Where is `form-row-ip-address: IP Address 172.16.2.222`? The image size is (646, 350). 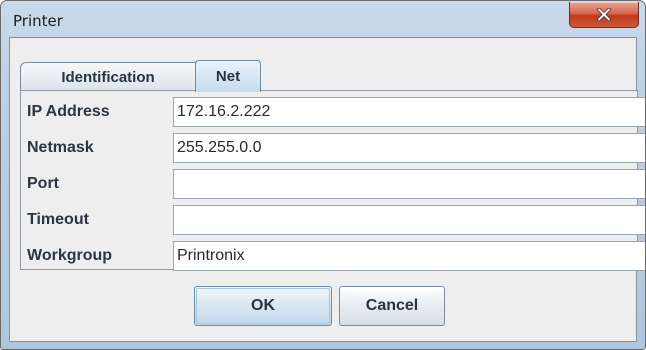 form-row-ip-address: IP Address 172.16.2.222 is located at coordinates (335, 112).